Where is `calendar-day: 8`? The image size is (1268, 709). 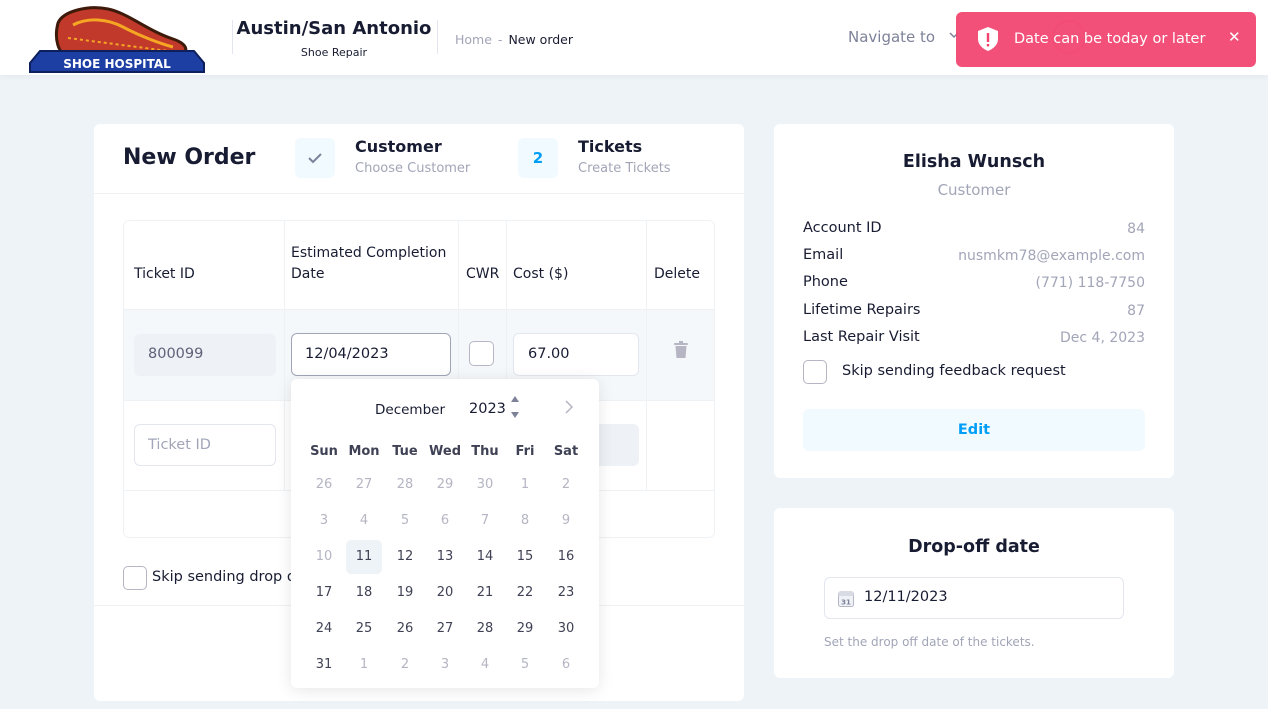 calendar-day: 8 is located at coordinates (525, 521).